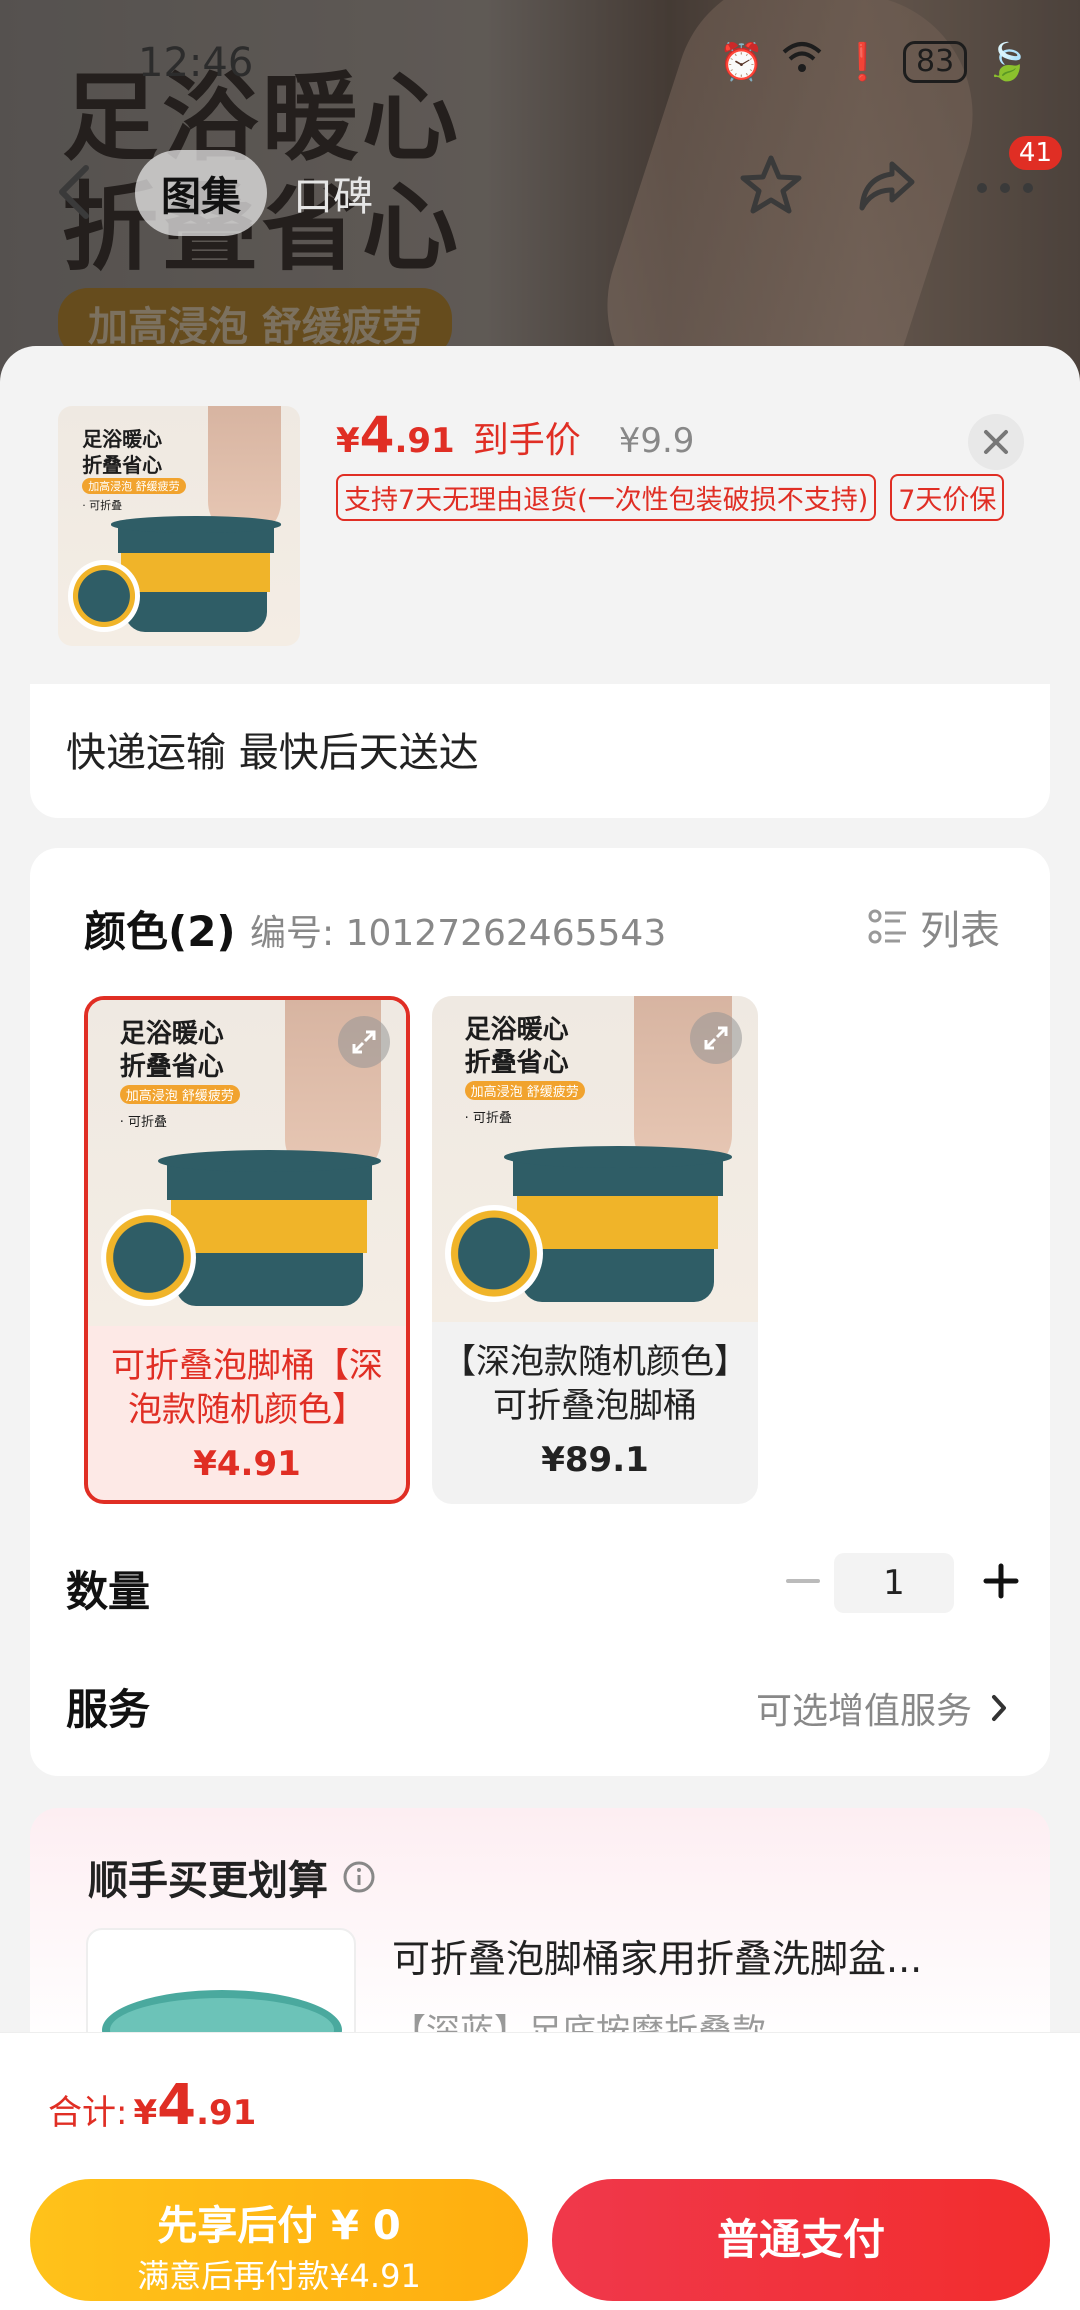 The width and height of the screenshot is (1080, 2310). What do you see at coordinates (960, 931) in the screenshot?
I see `list-toggle-label: 列表` at bounding box center [960, 931].